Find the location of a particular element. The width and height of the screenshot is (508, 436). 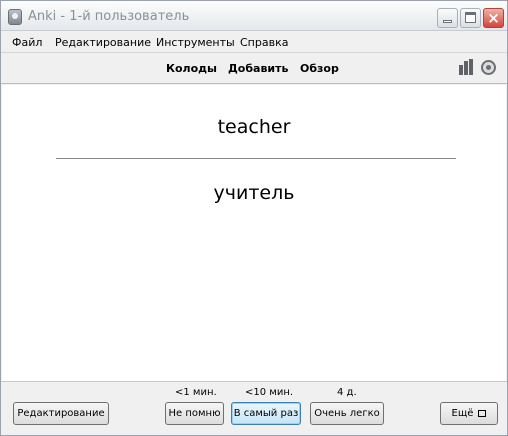

edit-button: Редактирование is located at coordinates (61, 413).